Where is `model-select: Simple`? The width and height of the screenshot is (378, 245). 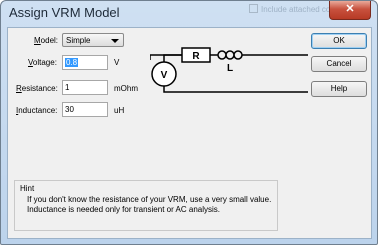 model-select: Simple is located at coordinates (93, 40).